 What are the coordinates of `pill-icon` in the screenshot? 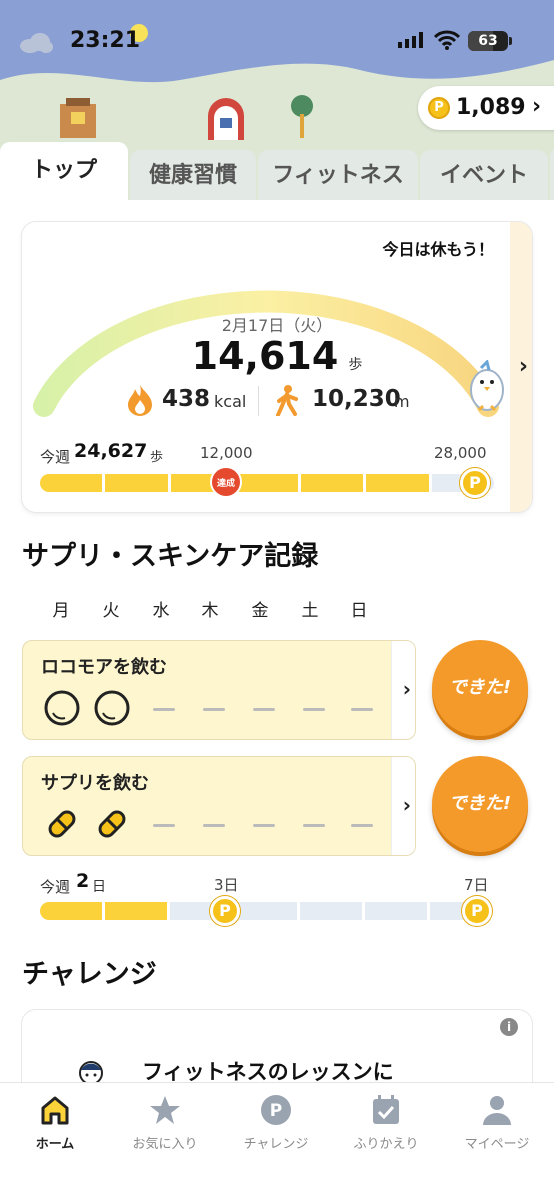 It's located at (112, 824).